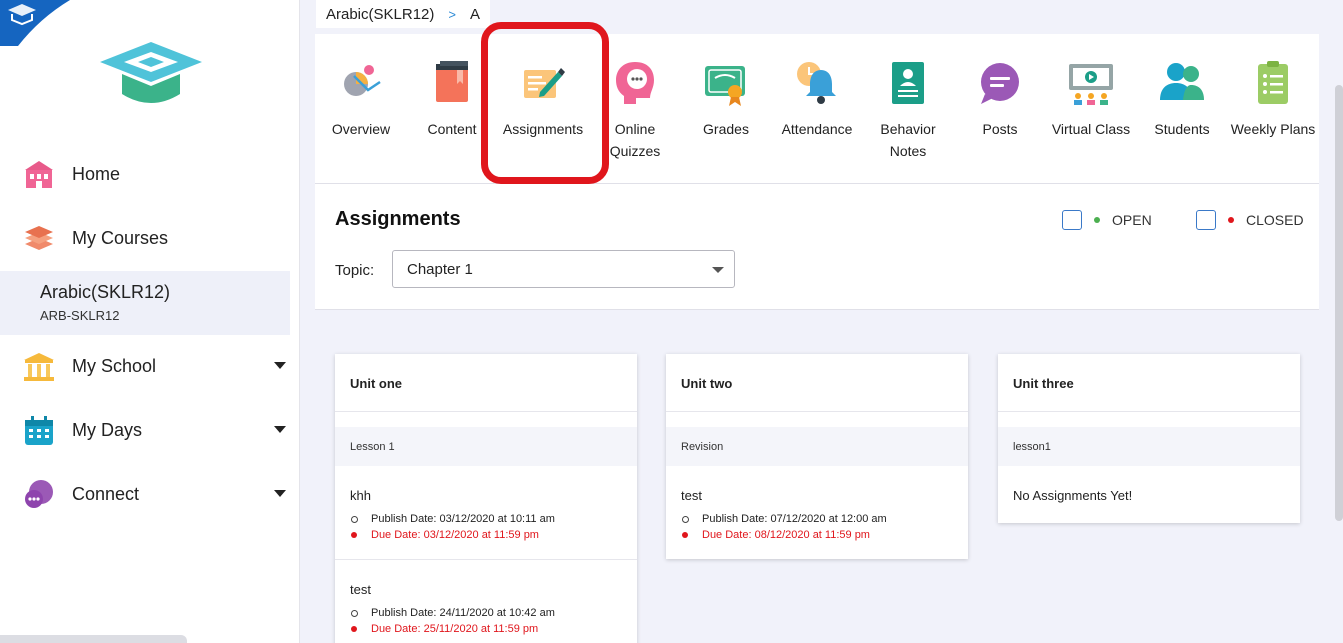 The height and width of the screenshot is (643, 1343). Describe the element at coordinates (1273, 129) in the screenshot. I see `tab-label: Weekly Plans` at that location.